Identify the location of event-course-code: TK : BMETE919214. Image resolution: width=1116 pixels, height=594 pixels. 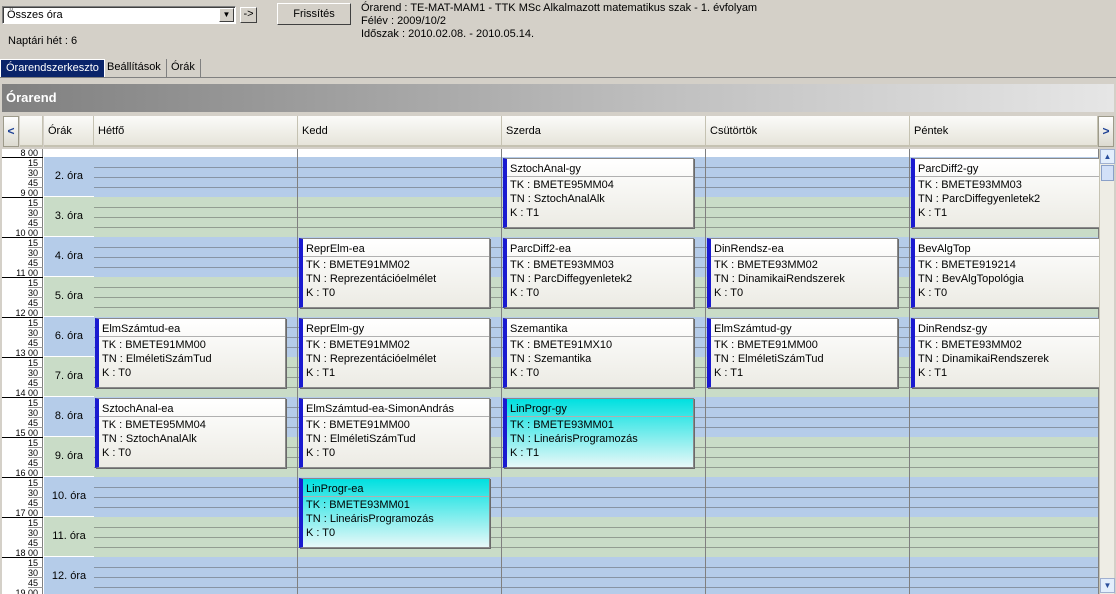
(967, 265).